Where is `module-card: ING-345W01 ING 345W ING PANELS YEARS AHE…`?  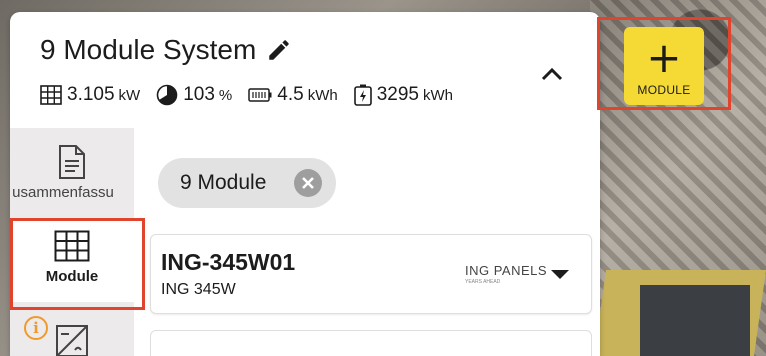 module-card: ING-345W01 ING 345W ING PANELS YEARS AHE… is located at coordinates (371, 274).